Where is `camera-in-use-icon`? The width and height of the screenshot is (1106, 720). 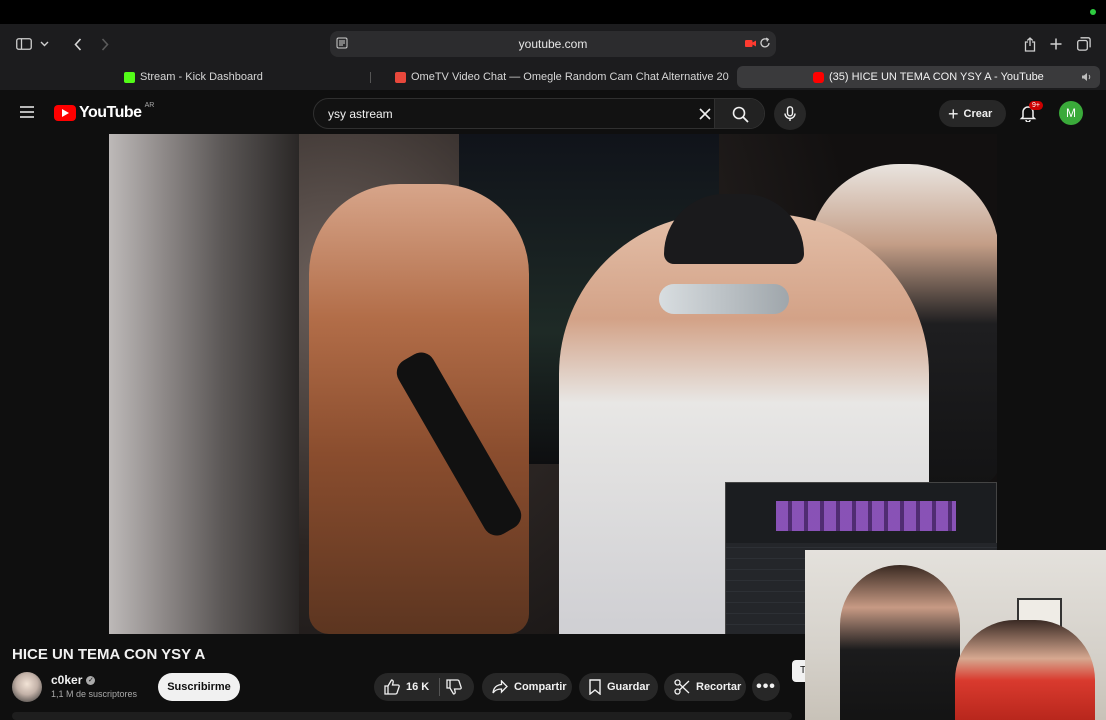 camera-in-use-icon is located at coordinates (750, 43).